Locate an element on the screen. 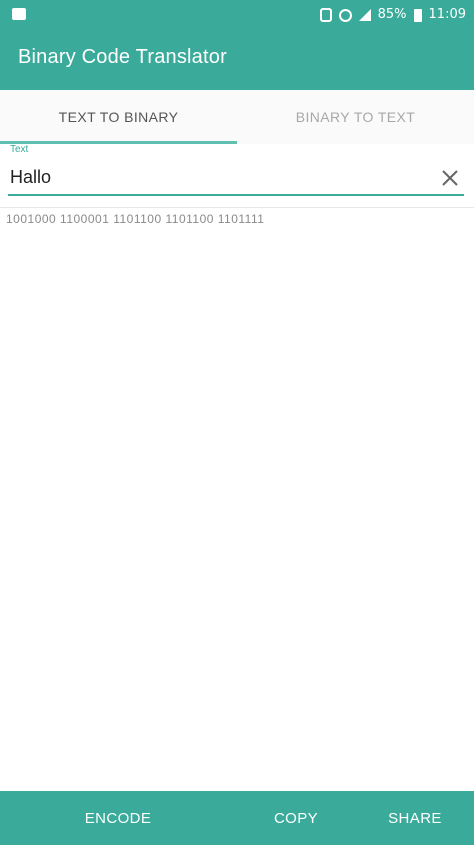  status-time: 11:09 is located at coordinates (447, 14).